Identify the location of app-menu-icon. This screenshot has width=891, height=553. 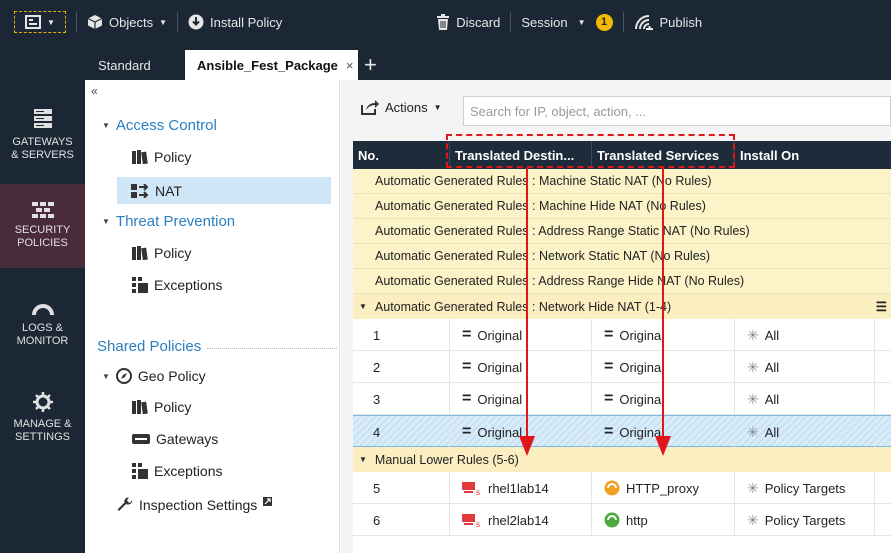
(33, 22).